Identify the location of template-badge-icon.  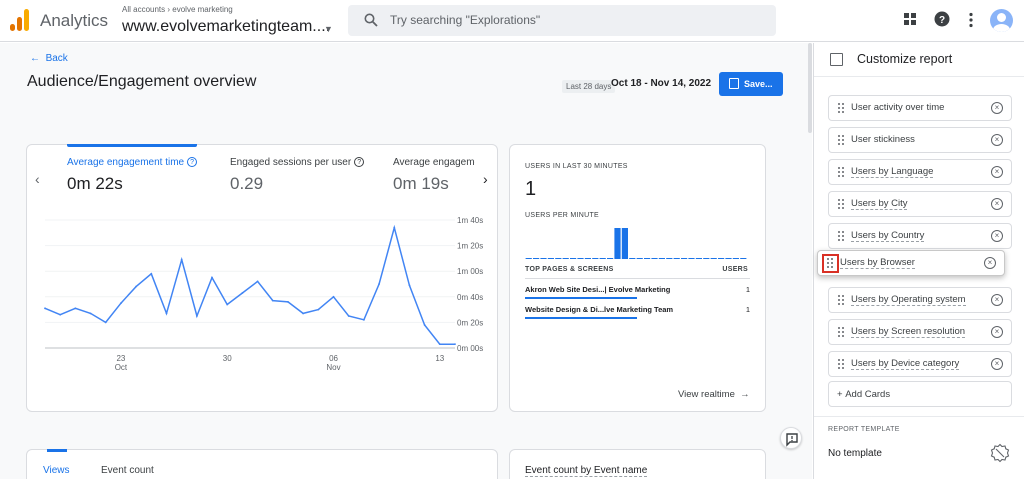
(1000, 453).